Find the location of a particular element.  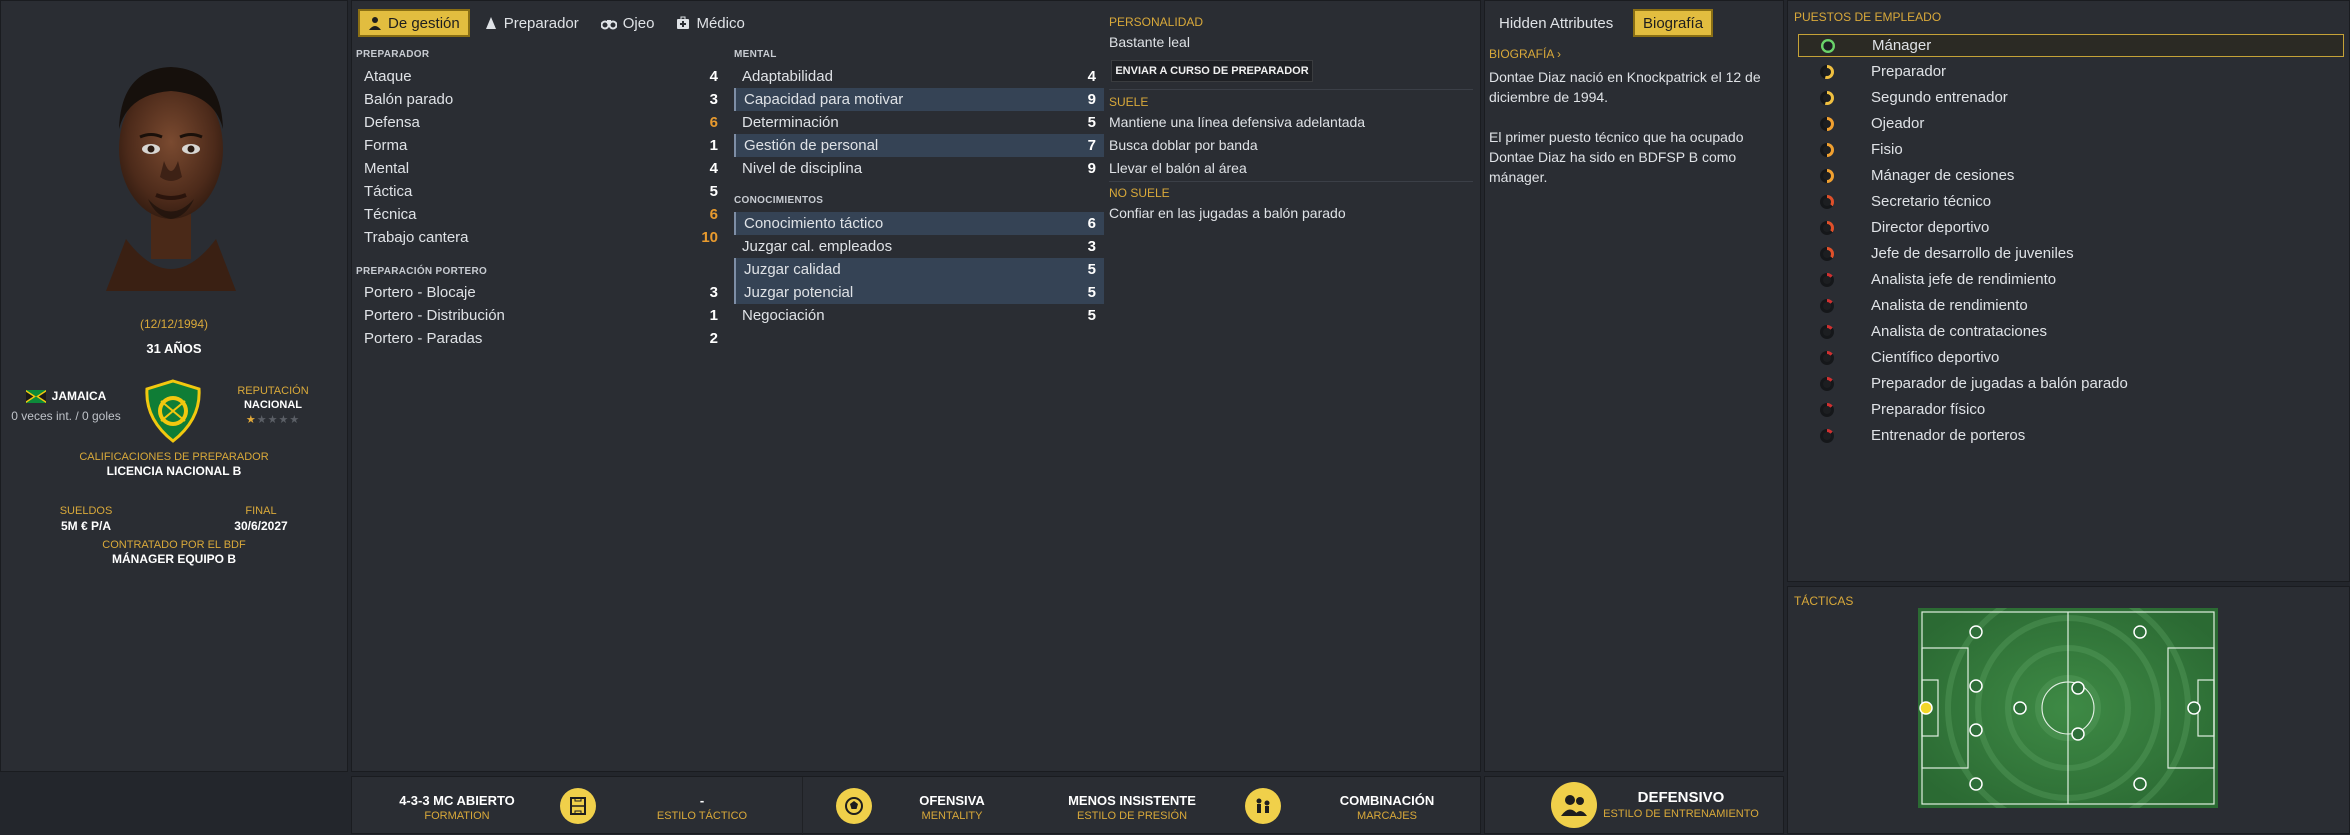

tactics-pitch is located at coordinates (2068, 708).